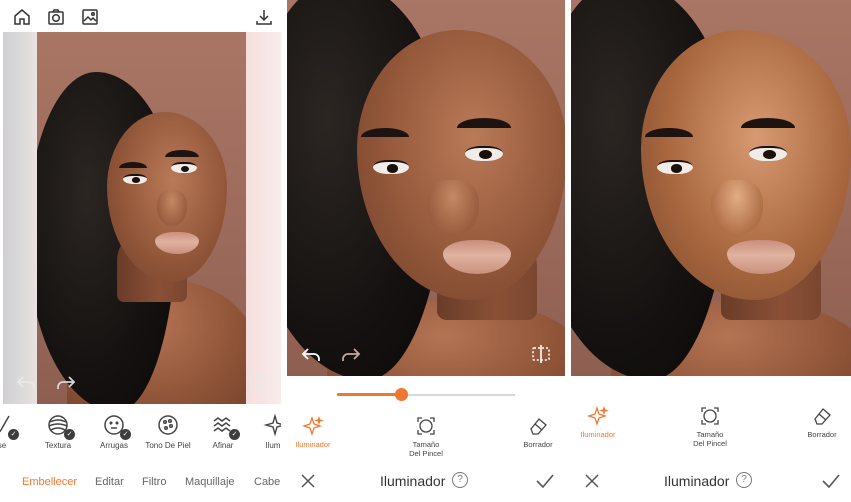 This screenshot has width=851, height=502. I want to click on after-preview-strip, so click(263, 218).